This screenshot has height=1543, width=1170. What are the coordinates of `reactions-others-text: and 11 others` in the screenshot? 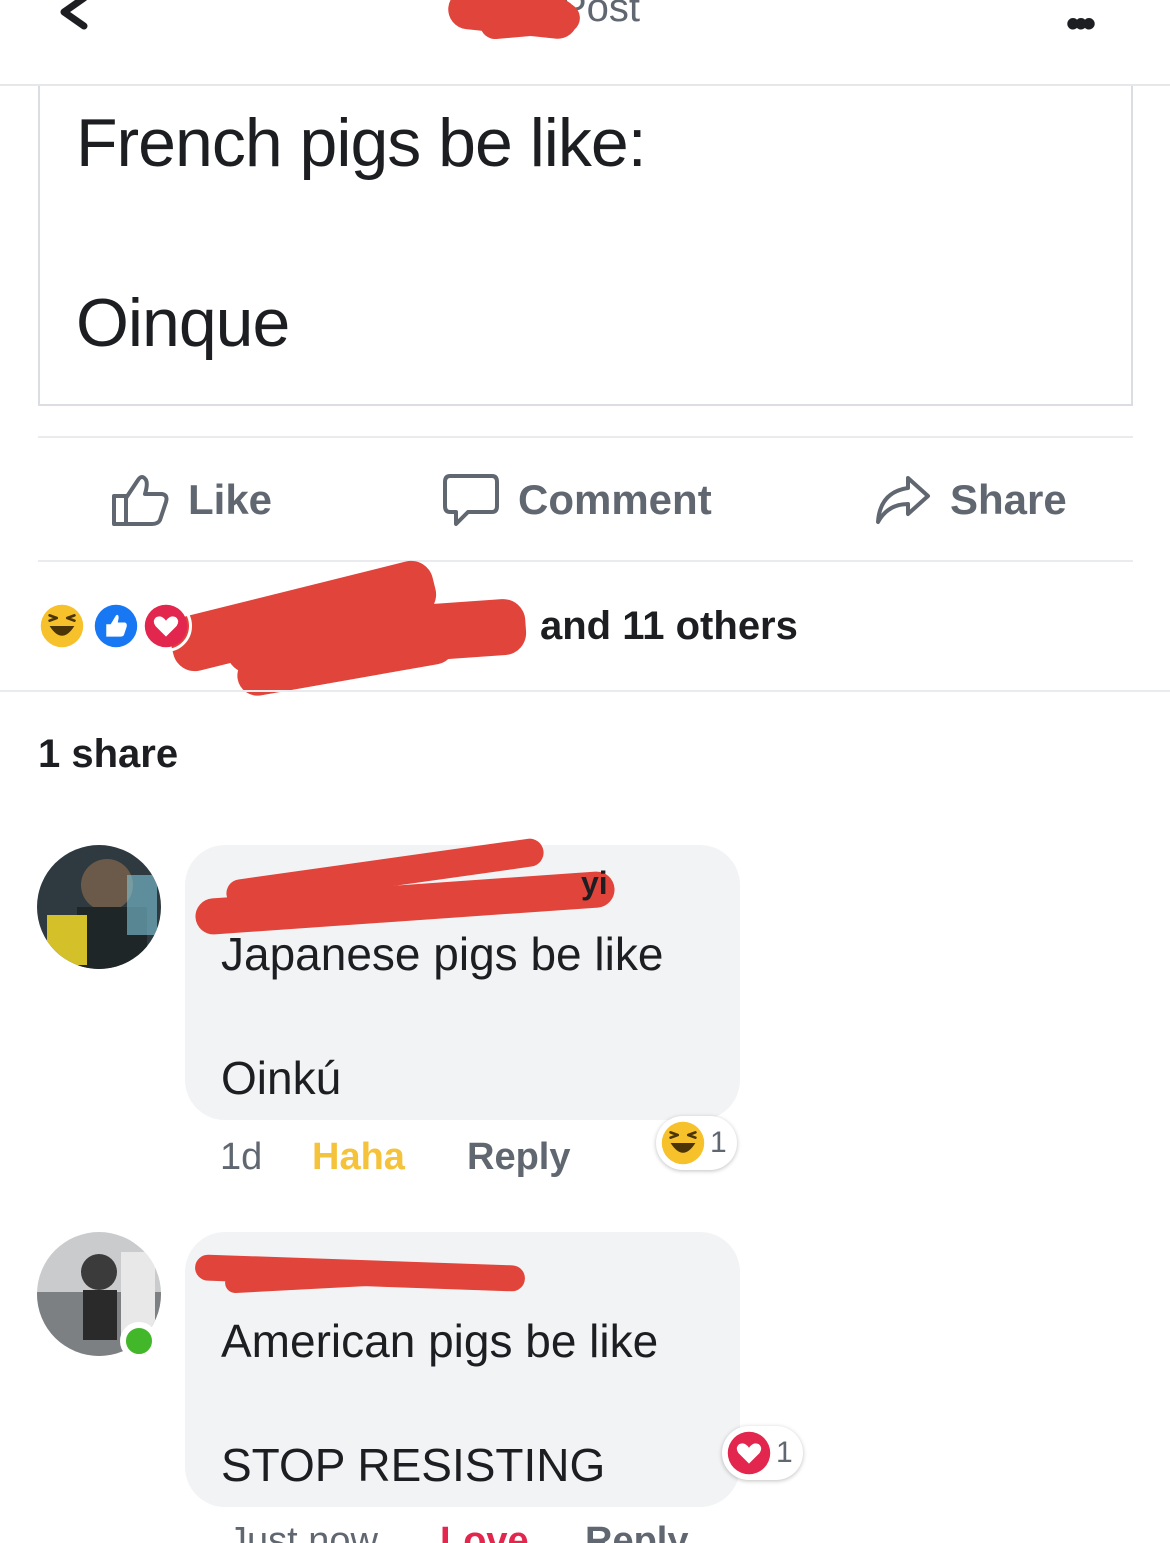 It's located at (669, 626).